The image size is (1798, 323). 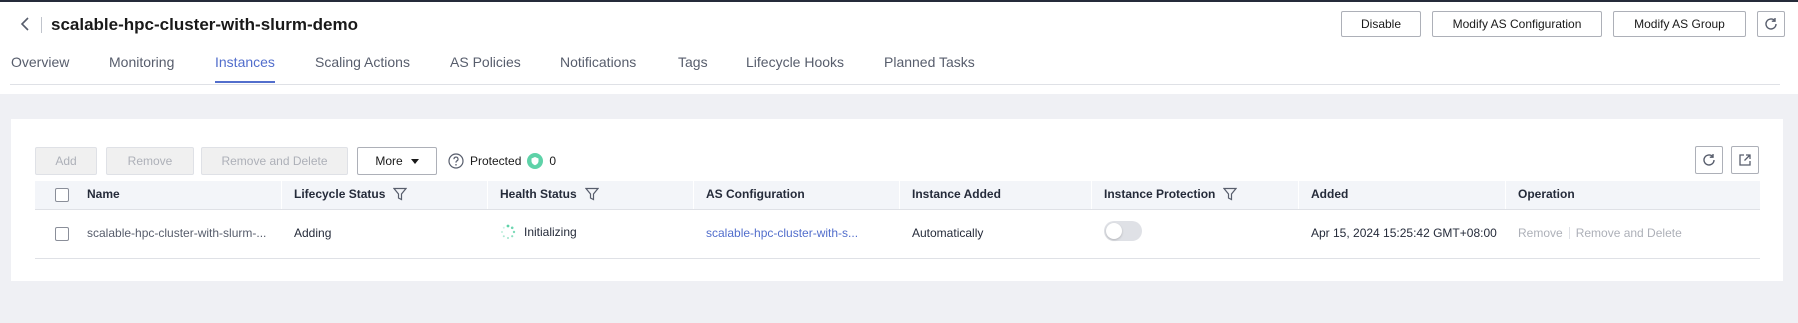 What do you see at coordinates (313, 233) in the screenshot?
I see `lifecycle-status: Adding` at bounding box center [313, 233].